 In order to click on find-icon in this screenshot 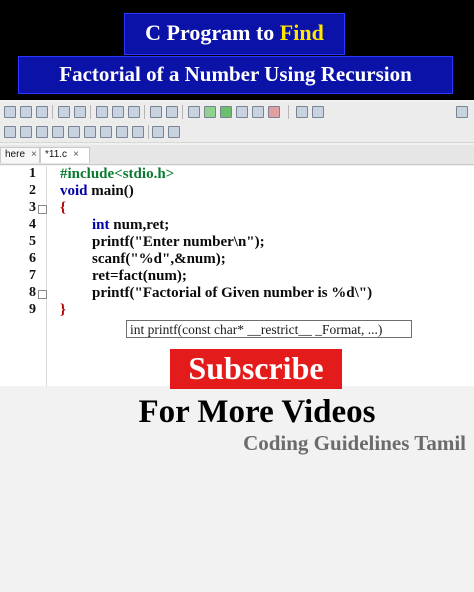, I will do `click(156, 112)`.